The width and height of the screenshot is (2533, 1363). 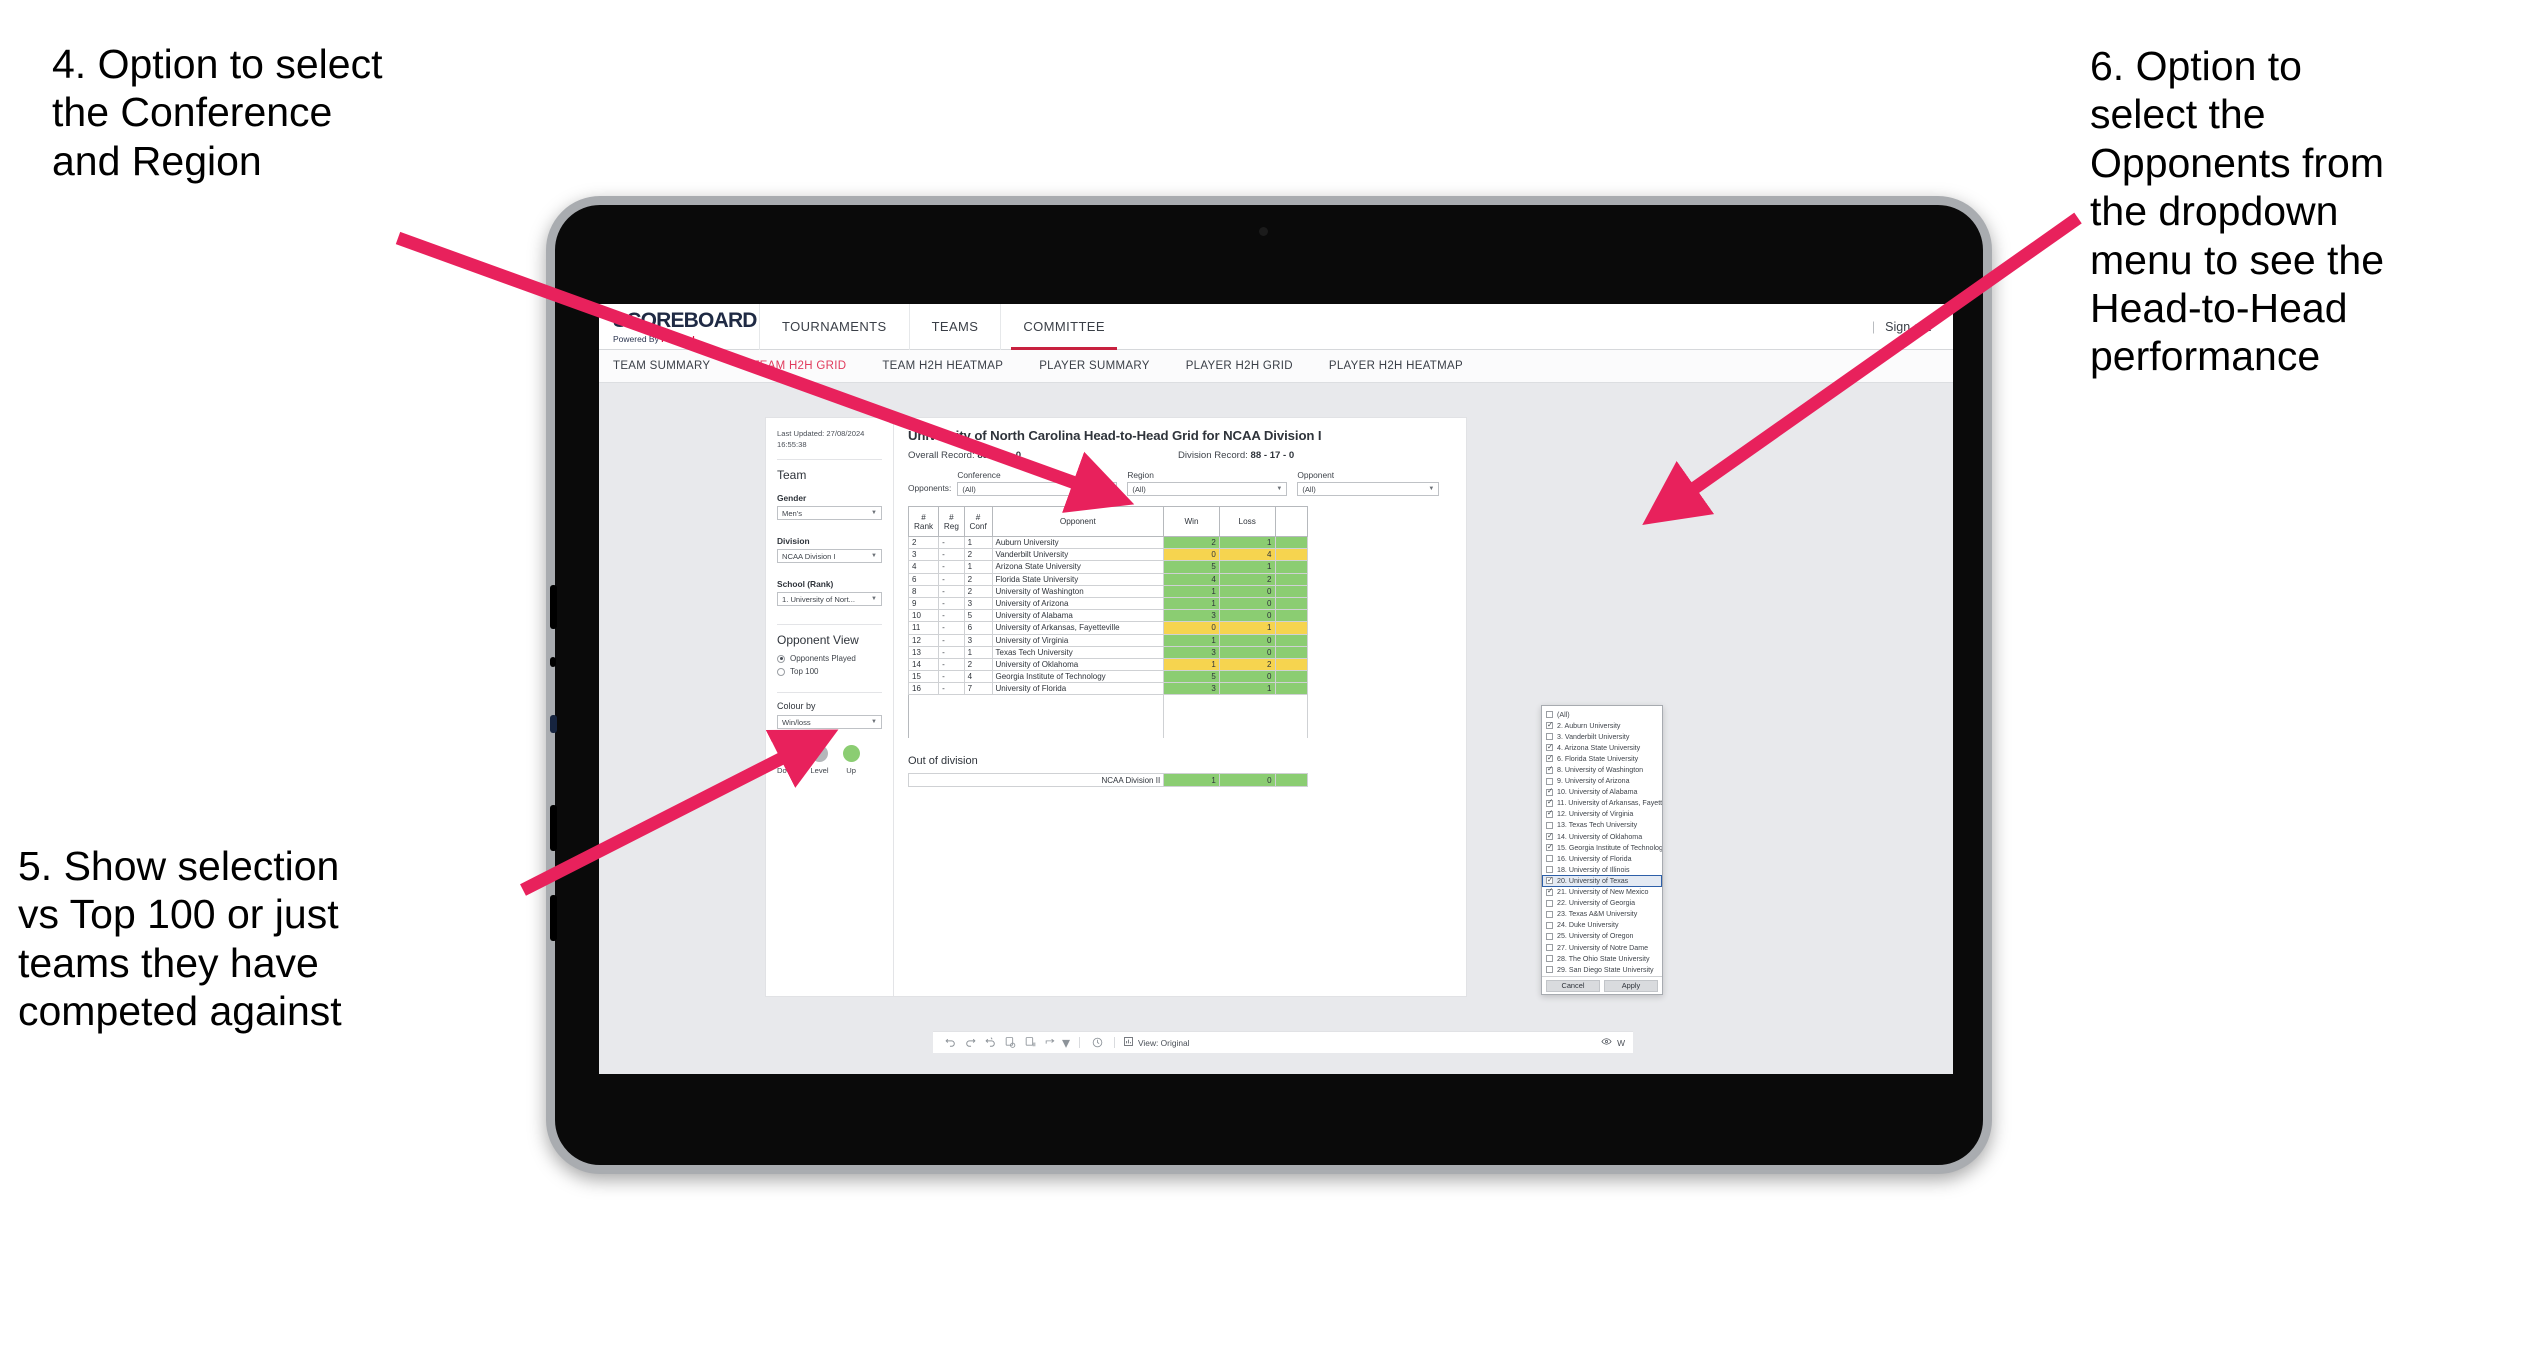 I want to click on table-row: 14-2 University of Oklahoma 1 2, so click(x=1107, y=664).